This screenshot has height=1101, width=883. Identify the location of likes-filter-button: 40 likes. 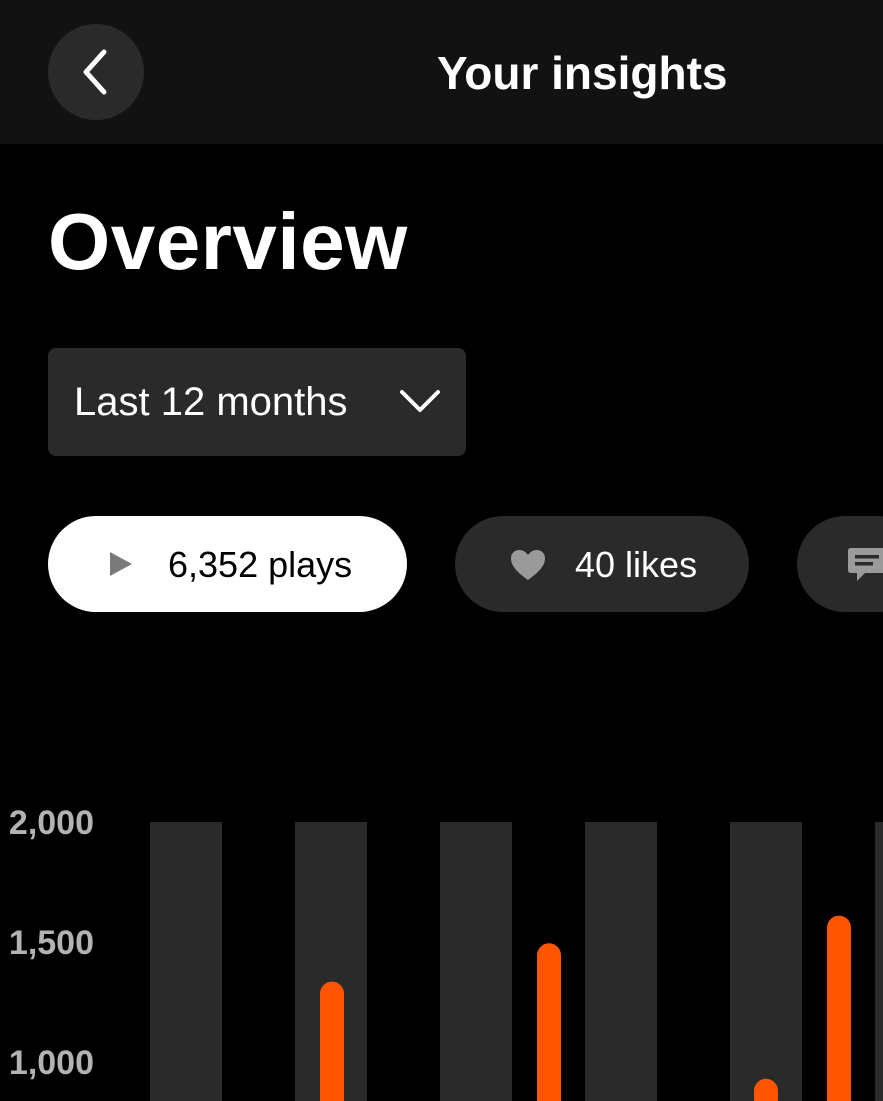
(602, 564).